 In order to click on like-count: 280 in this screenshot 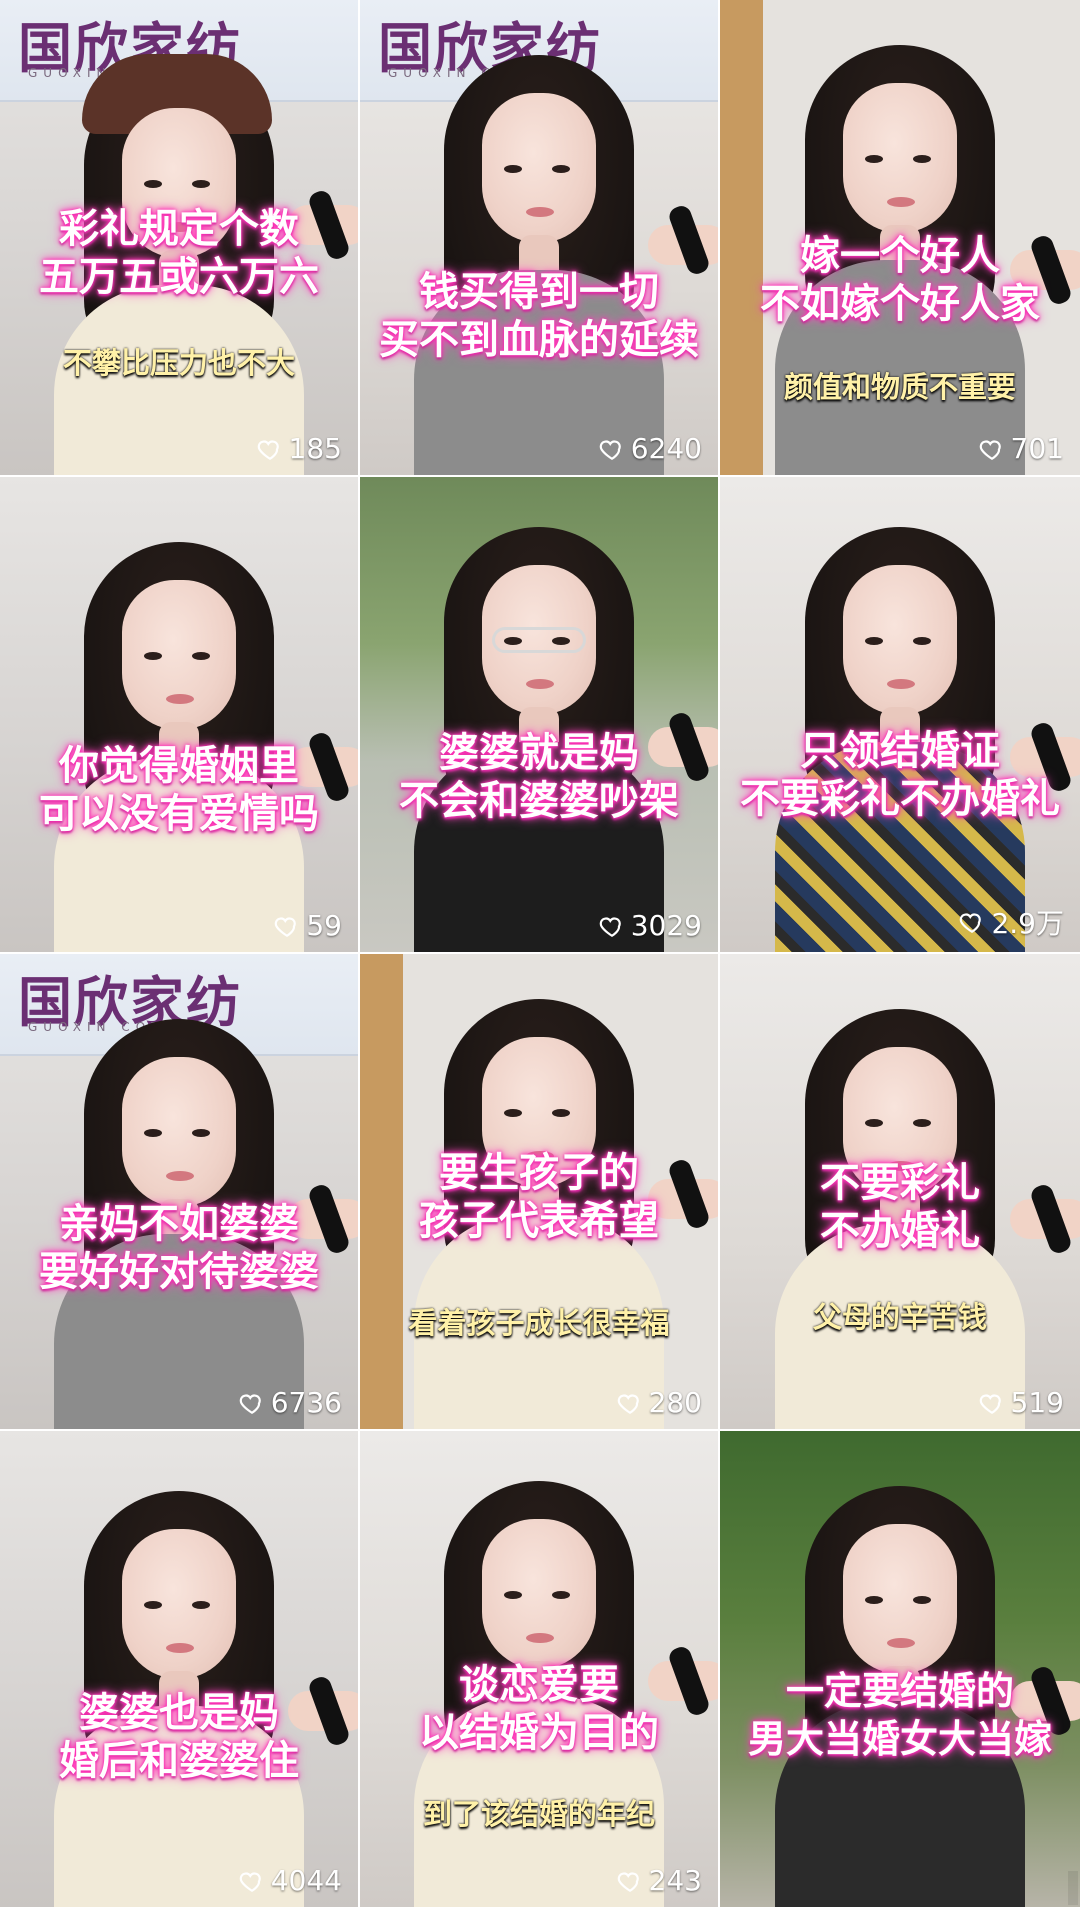, I will do `click(659, 1402)`.